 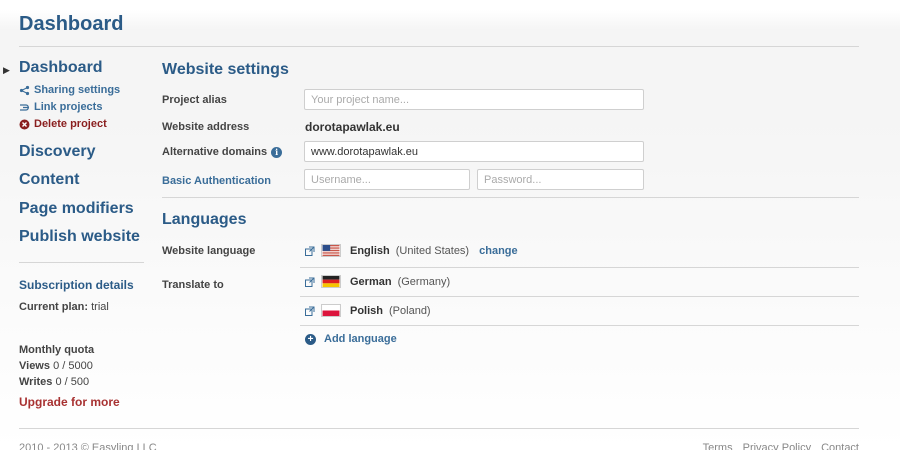 I want to click on settings-divider, so click(x=510, y=197).